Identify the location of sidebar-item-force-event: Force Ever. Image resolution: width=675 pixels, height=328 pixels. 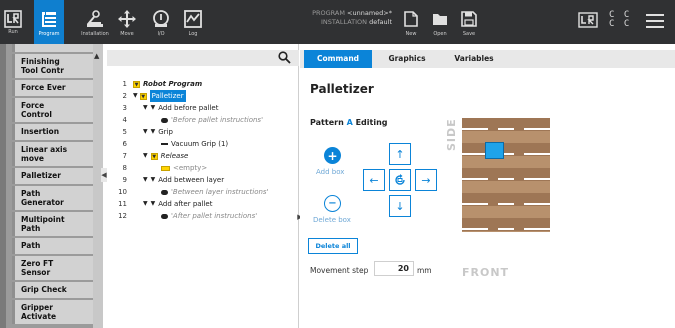
(52, 88).